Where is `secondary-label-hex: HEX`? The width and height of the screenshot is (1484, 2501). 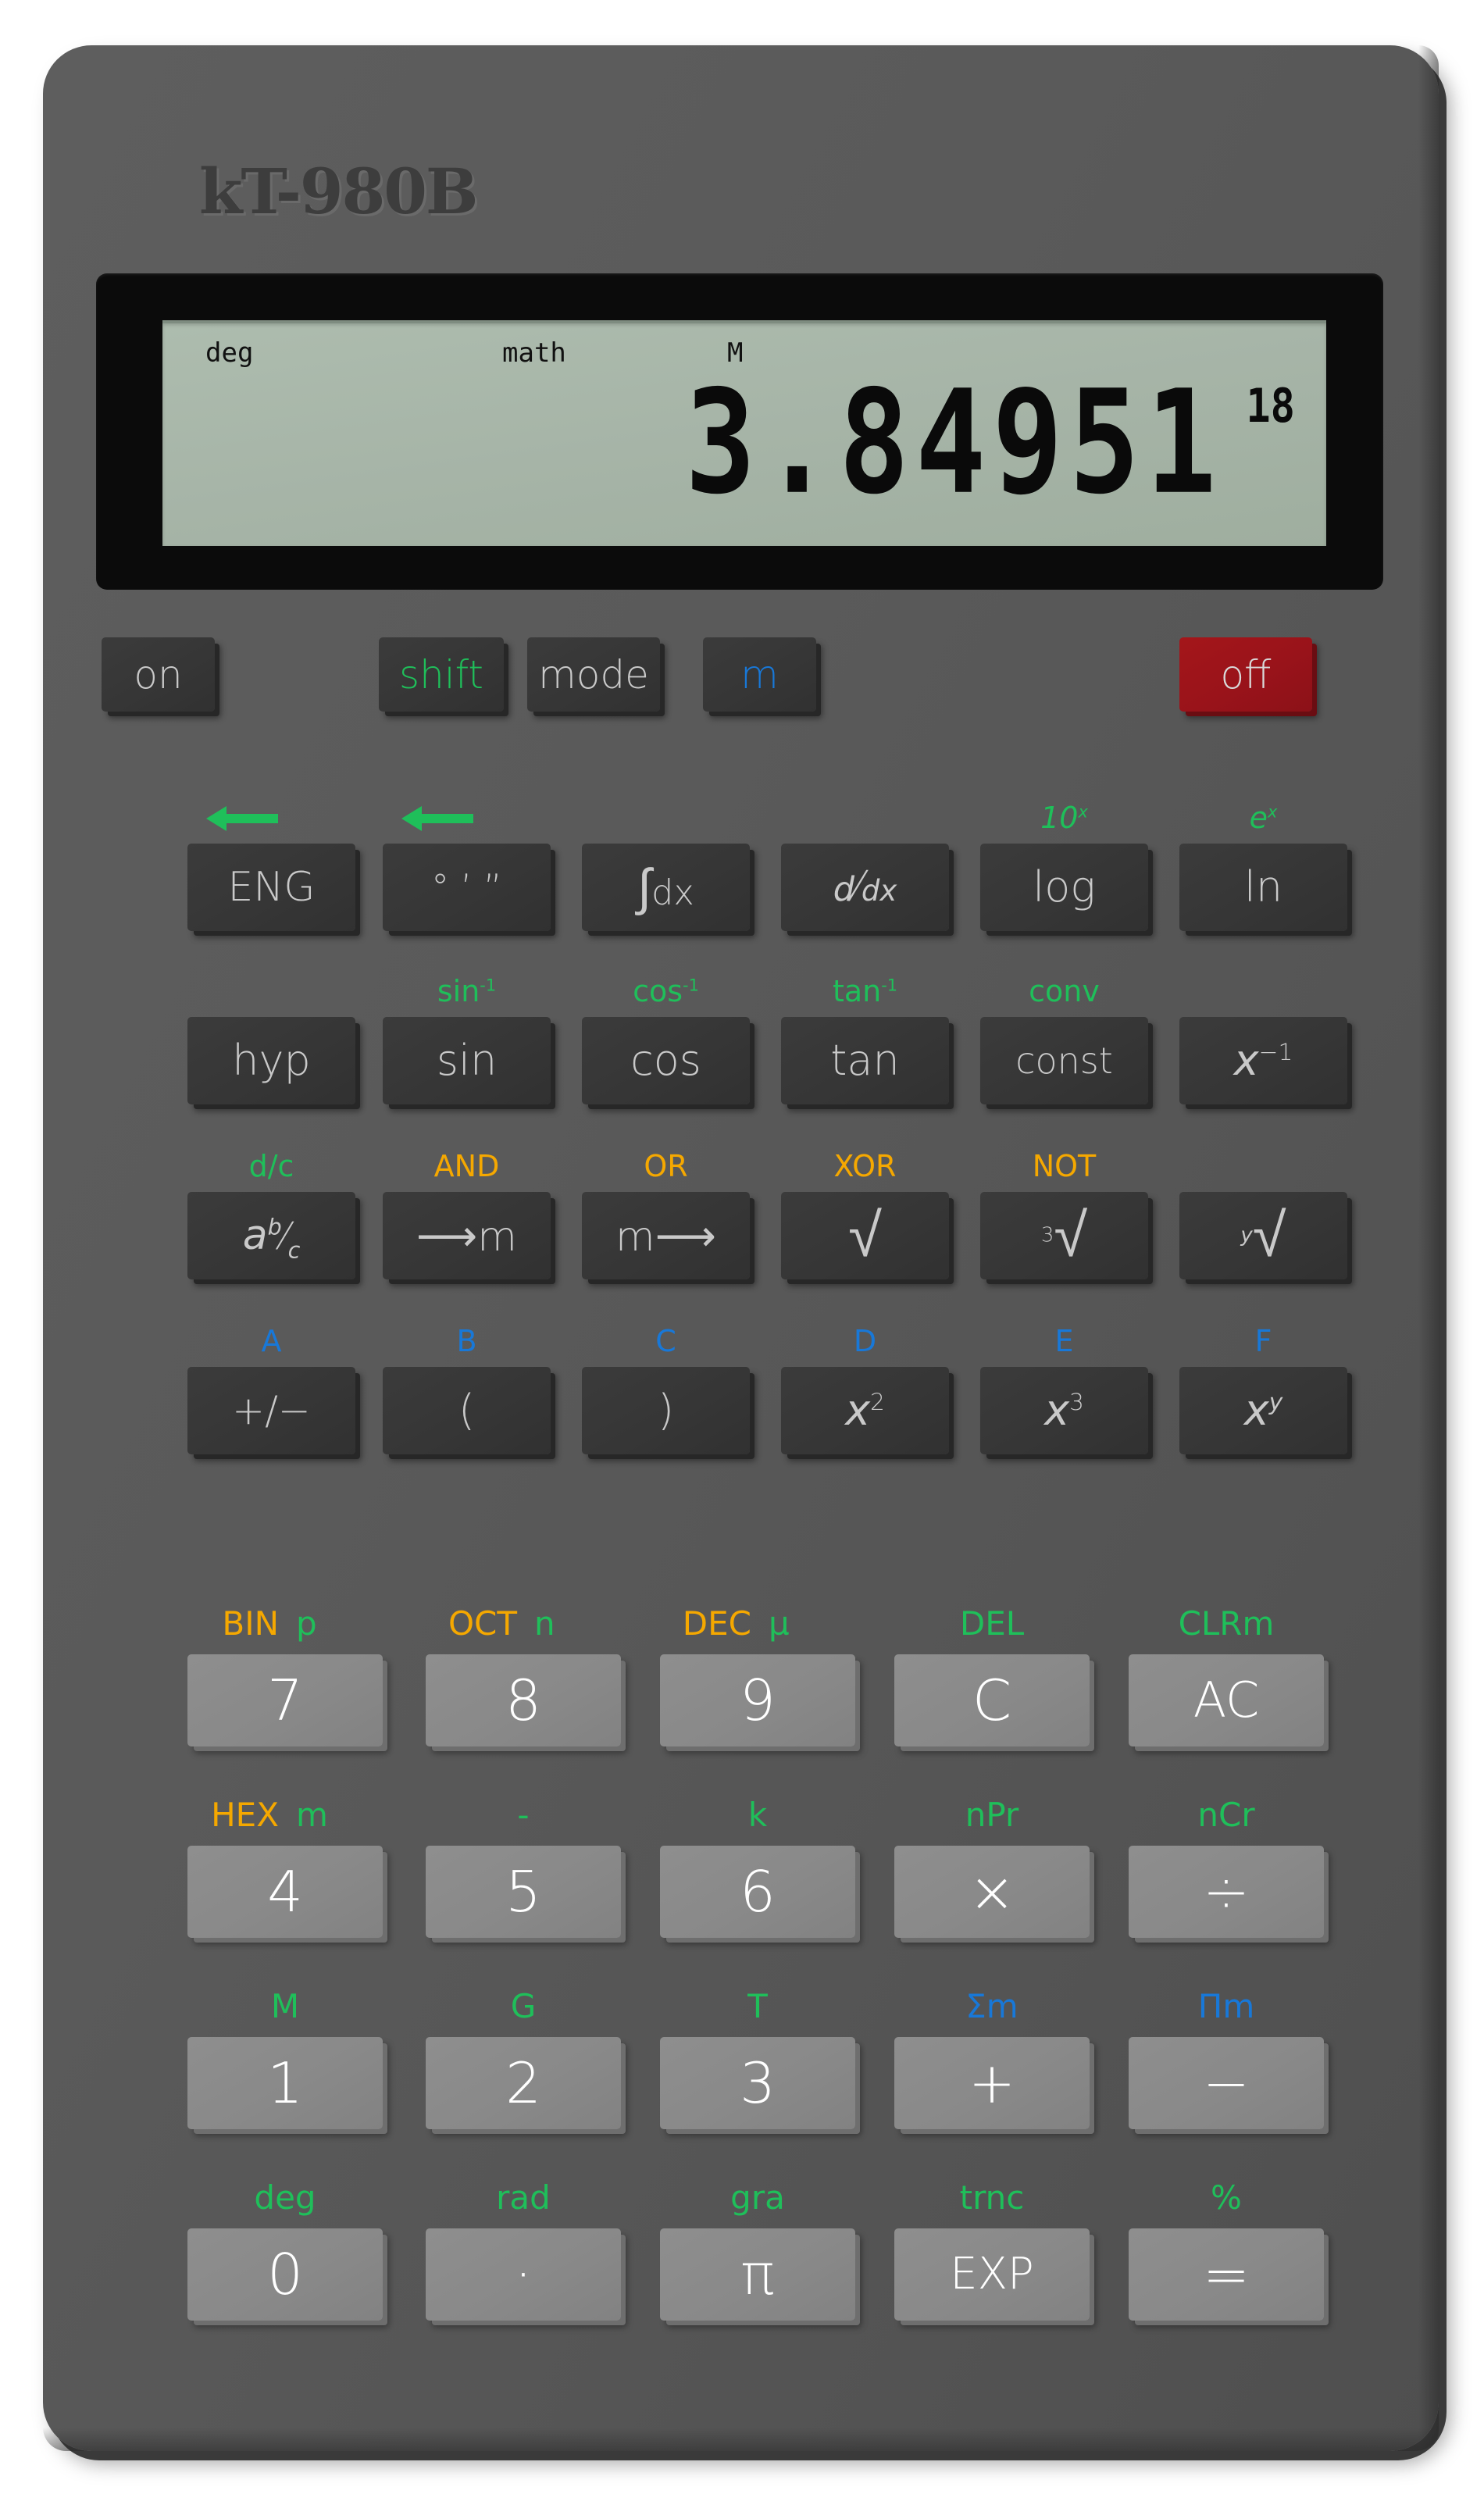 secondary-label-hex: HEX is located at coordinates (245, 1815).